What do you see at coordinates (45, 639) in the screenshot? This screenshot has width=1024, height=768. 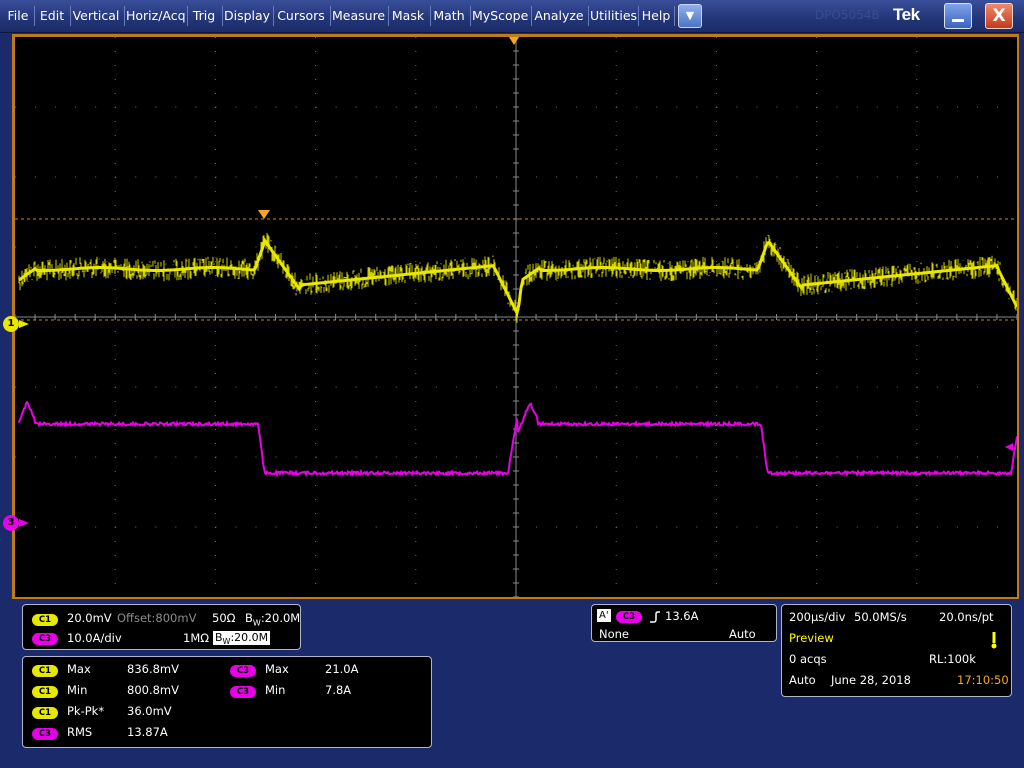 I see `c3-badge: C3` at bounding box center [45, 639].